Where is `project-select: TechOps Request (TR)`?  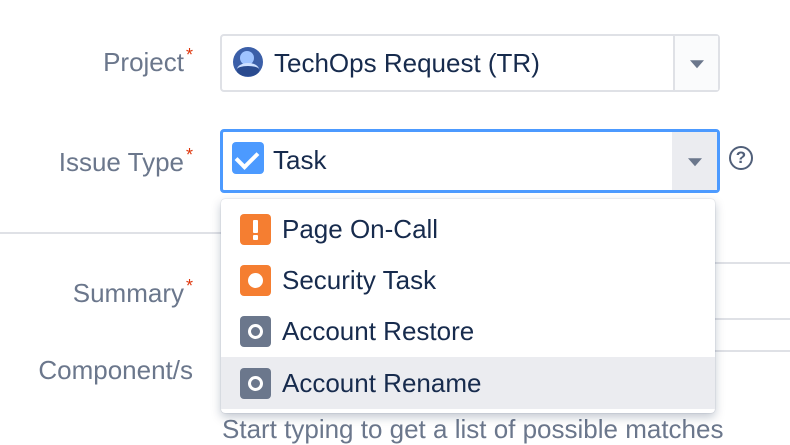 project-select: TechOps Request (TR) is located at coordinates (470, 63).